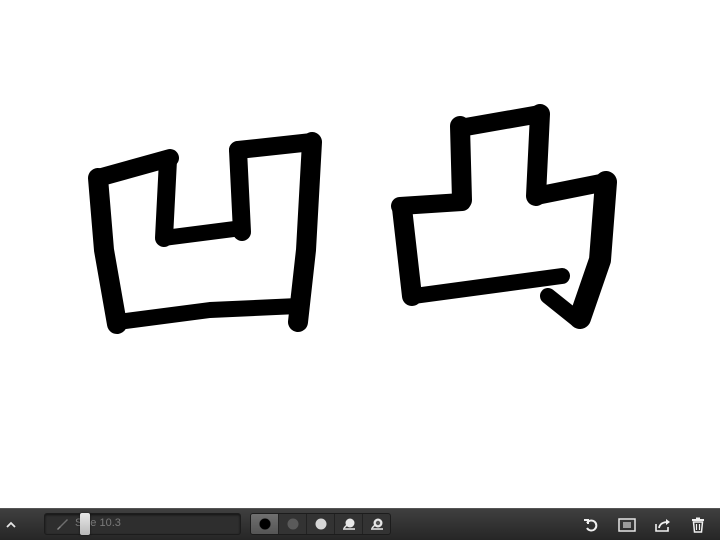 This screenshot has height=540, width=720. I want to click on dark-gray-dot-icon, so click(292, 524).